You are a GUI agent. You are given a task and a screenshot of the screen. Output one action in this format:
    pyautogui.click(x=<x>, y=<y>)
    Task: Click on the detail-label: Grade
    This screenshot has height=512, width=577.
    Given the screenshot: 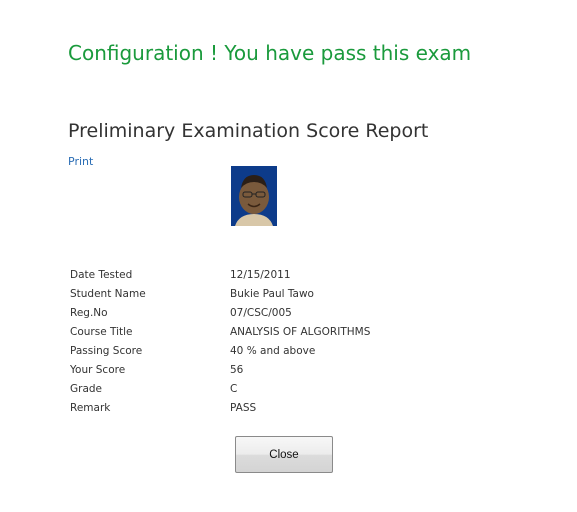 What is the action you would take?
    pyautogui.click(x=86, y=389)
    